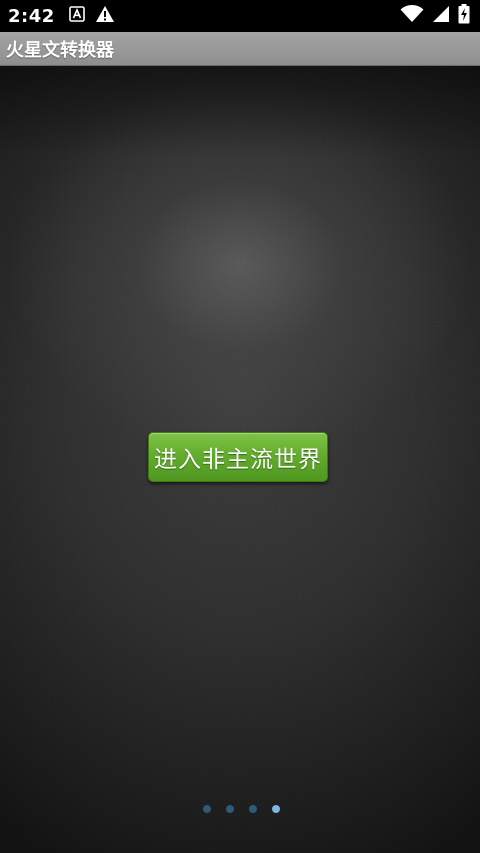 The image size is (480, 853). I want to click on enter-button: 进入非主流世界, so click(238, 457).